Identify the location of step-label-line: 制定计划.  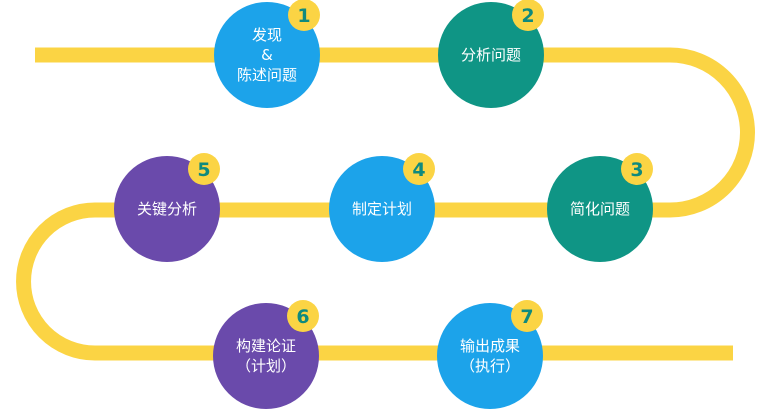
(382, 209).